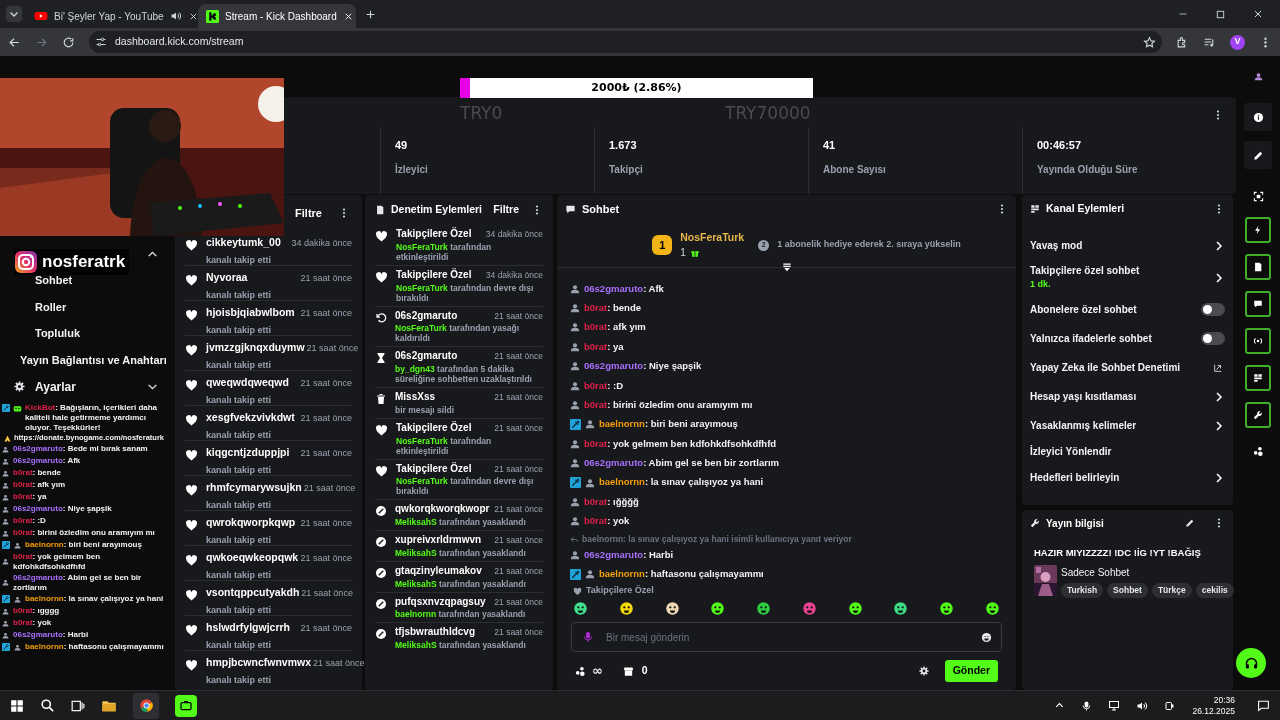 The width and height of the screenshot is (1280, 720). I want to click on follower-name: rhmfcymarywsujkn, so click(254, 488).